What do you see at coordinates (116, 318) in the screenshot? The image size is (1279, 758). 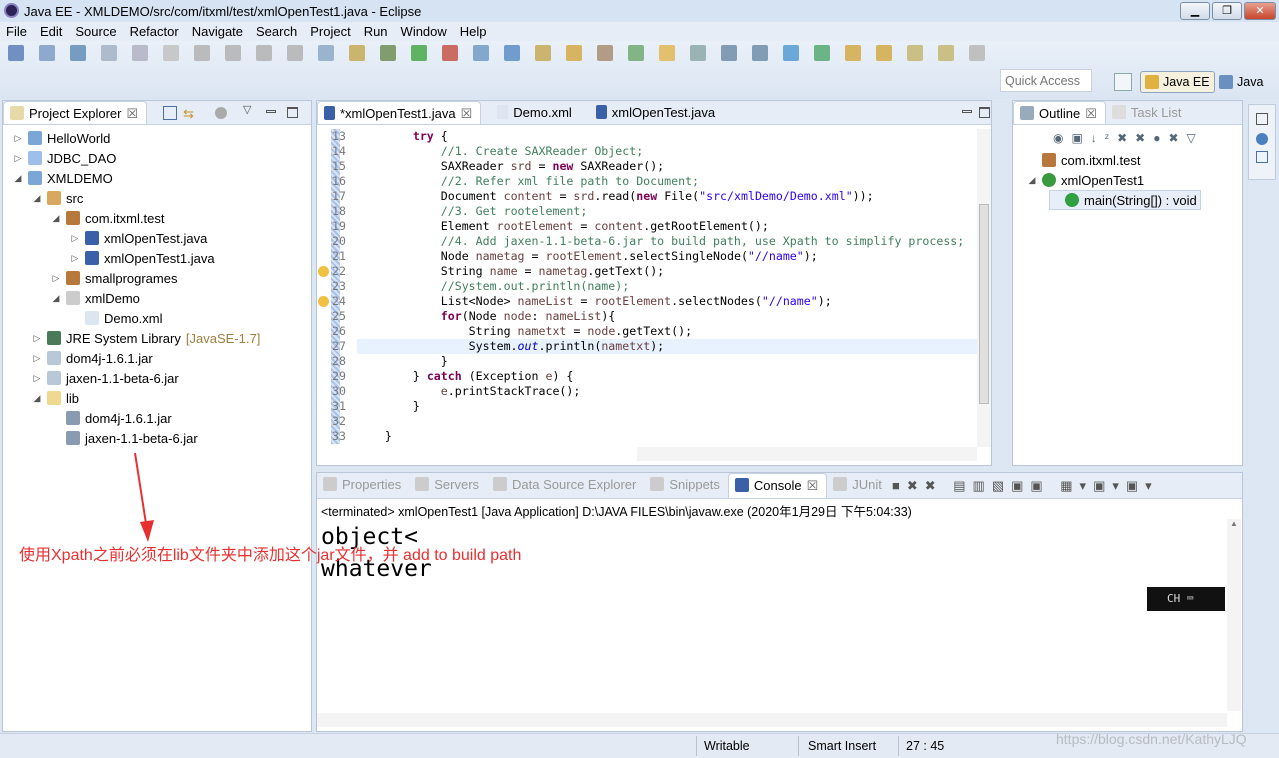 I see `tree-item: Demo.xml` at bounding box center [116, 318].